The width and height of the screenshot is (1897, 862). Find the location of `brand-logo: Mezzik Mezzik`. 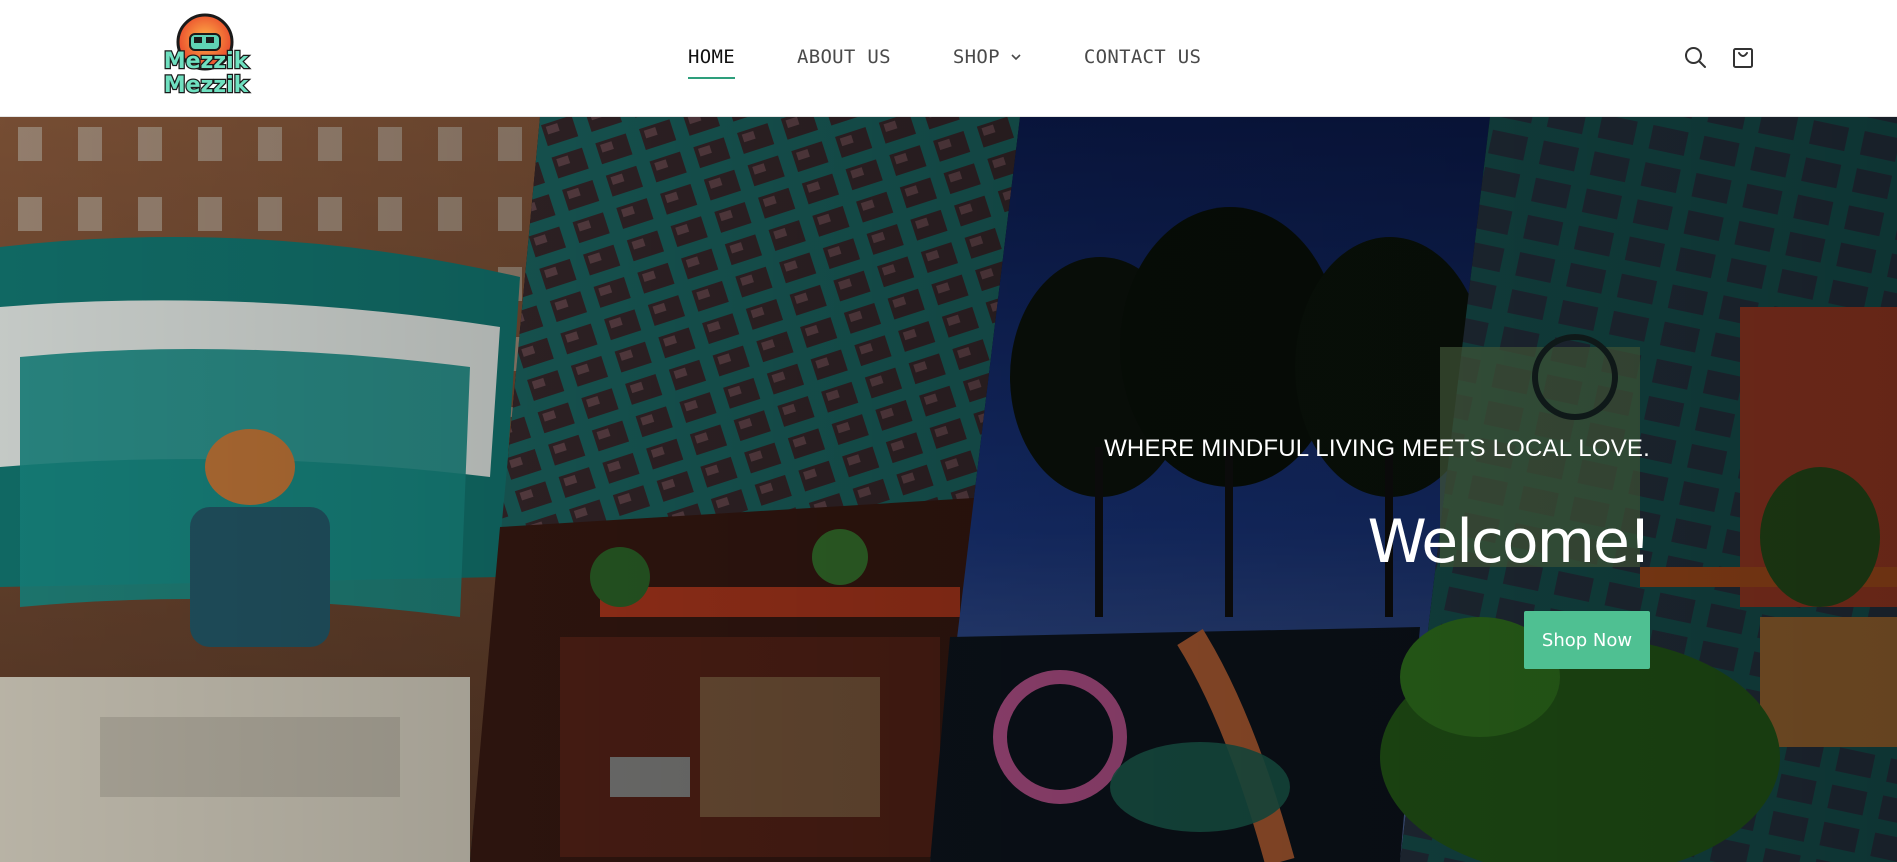

brand-logo: Mezzik Mezzik is located at coordinates (206, 55).